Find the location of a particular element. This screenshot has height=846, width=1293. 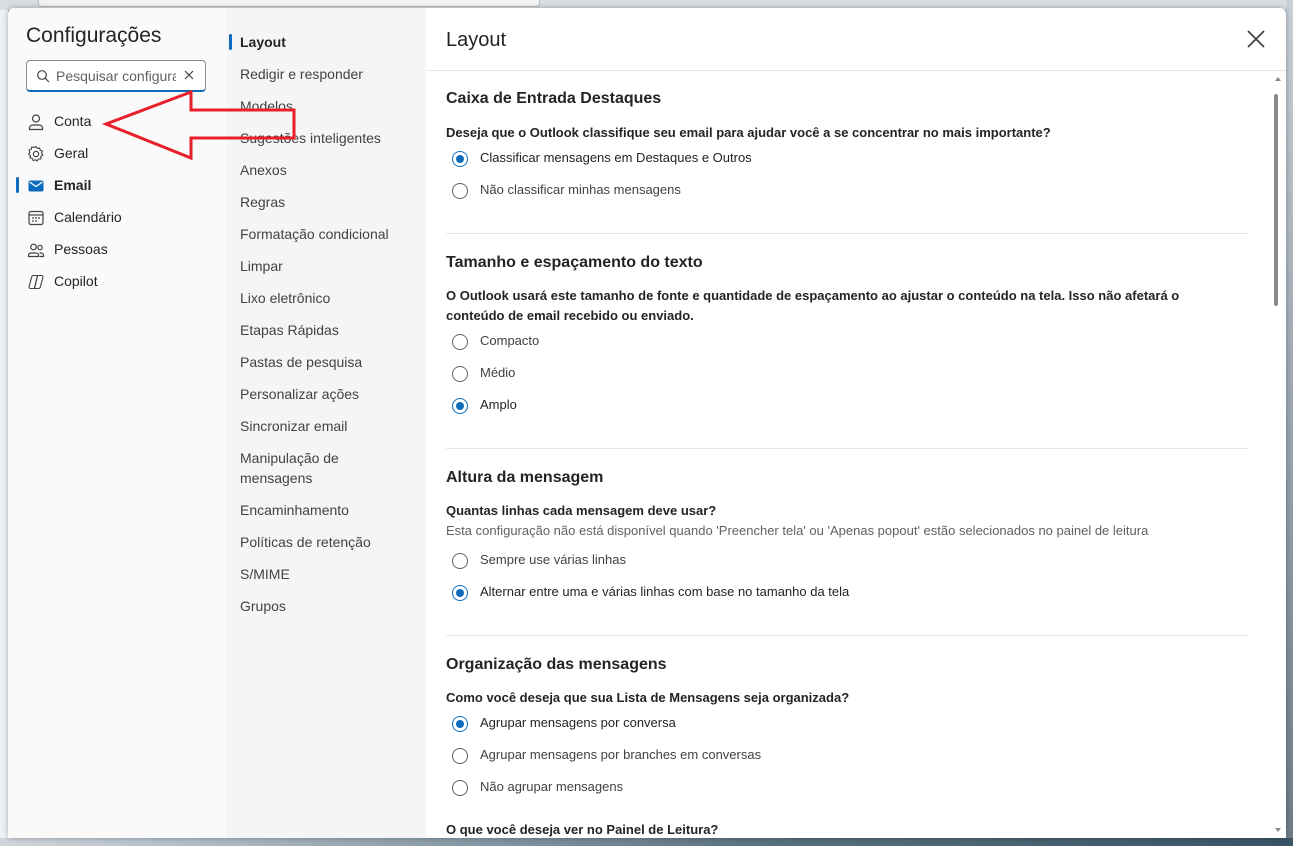

radio-label: Amplo is located at coordinates (498, 404).